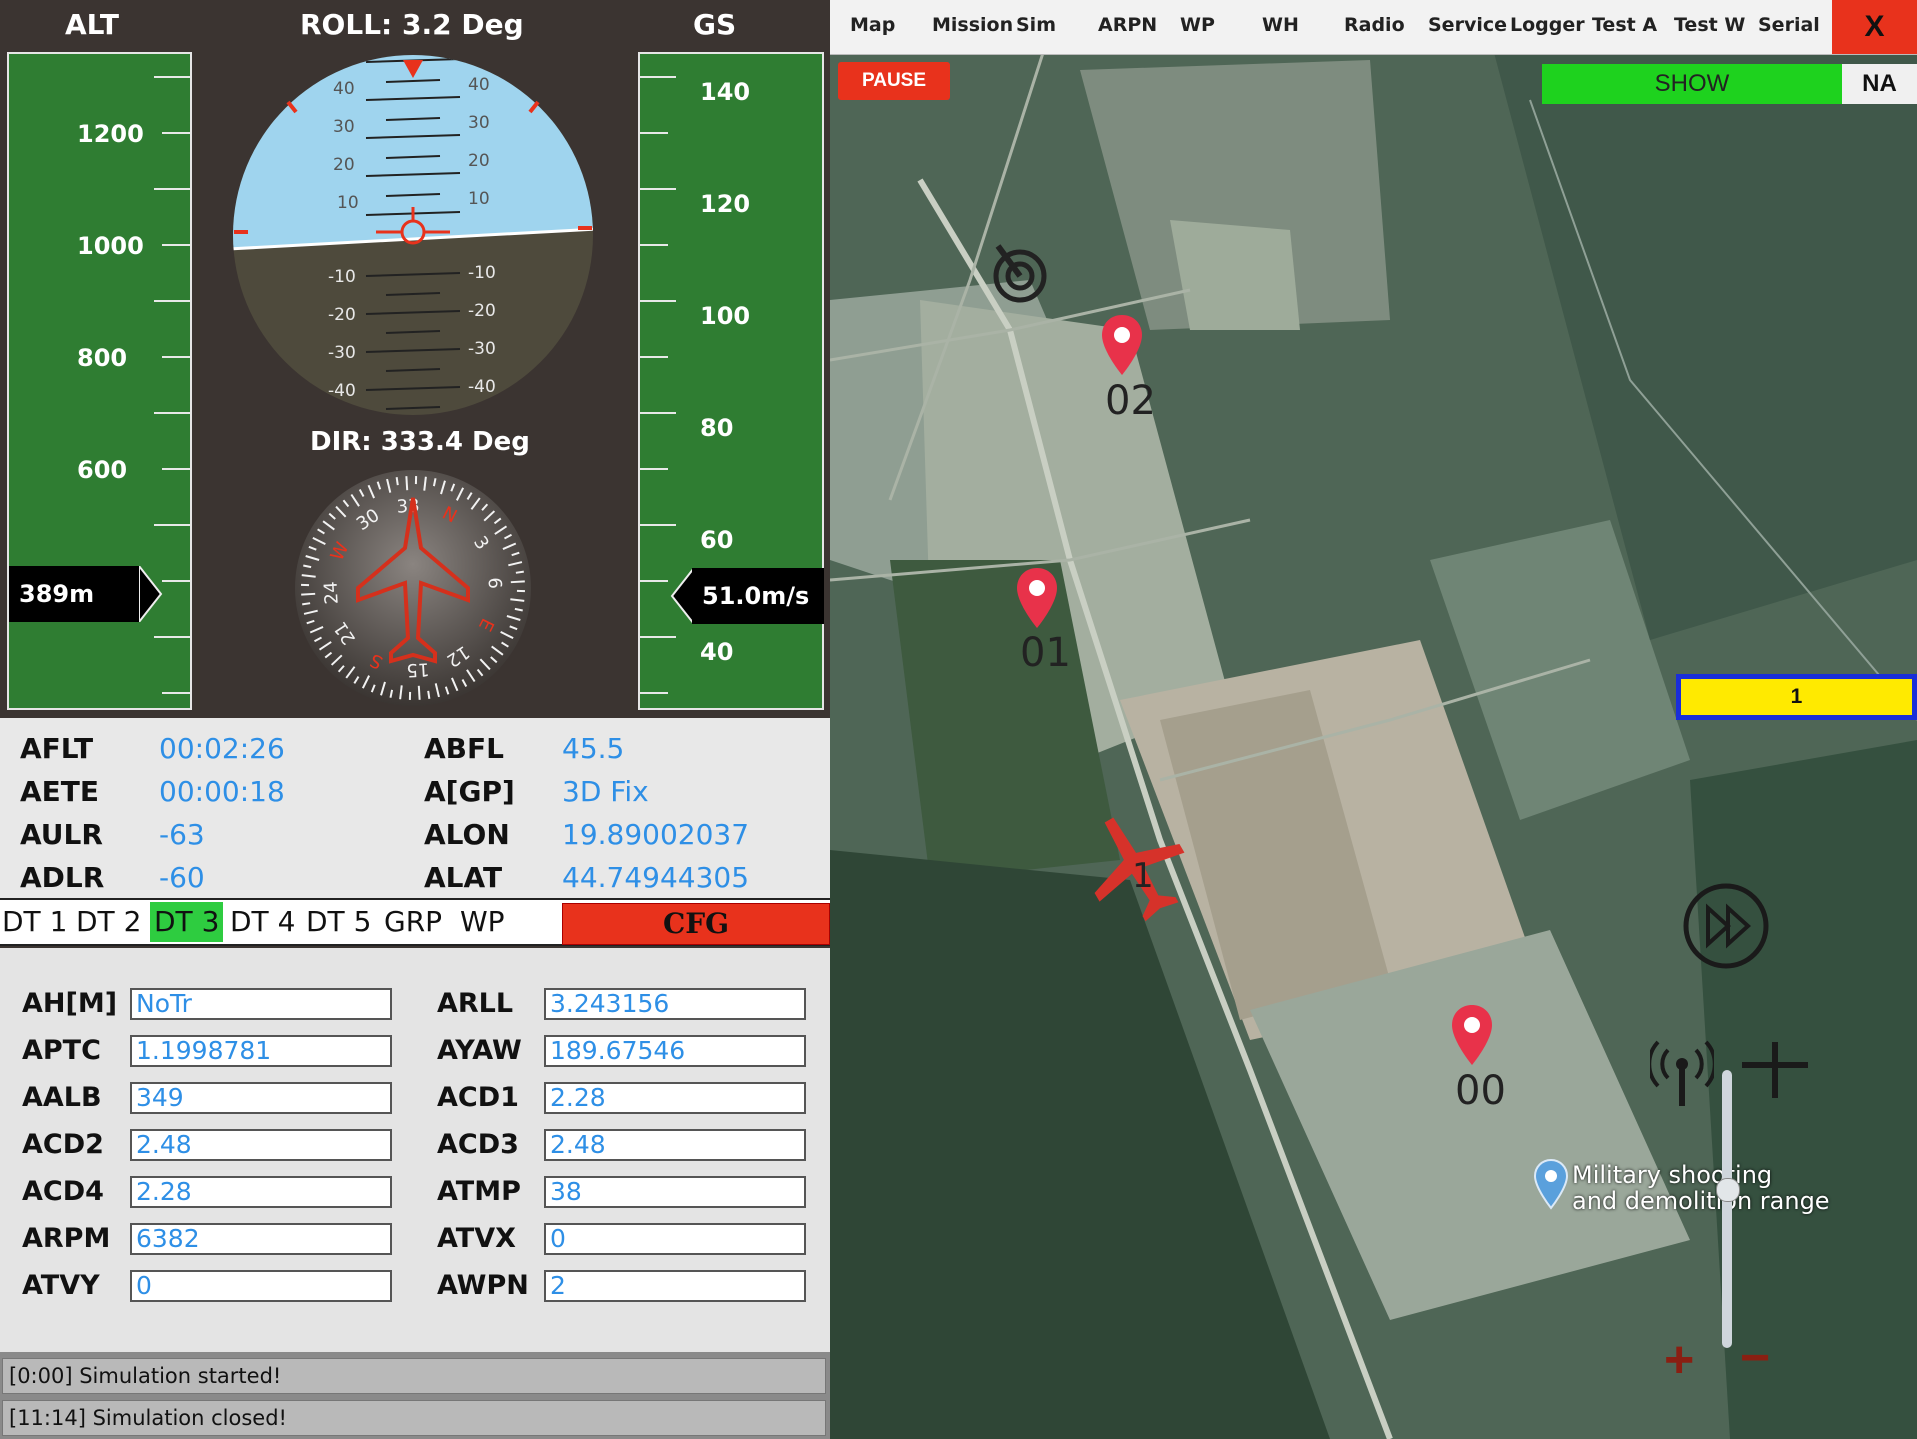 The width and height of the screenshot is (1917, 1439). Describe the element at coordinates (262, 922) in the screenshot. I see `tab-dt4: DT 4` at that location.